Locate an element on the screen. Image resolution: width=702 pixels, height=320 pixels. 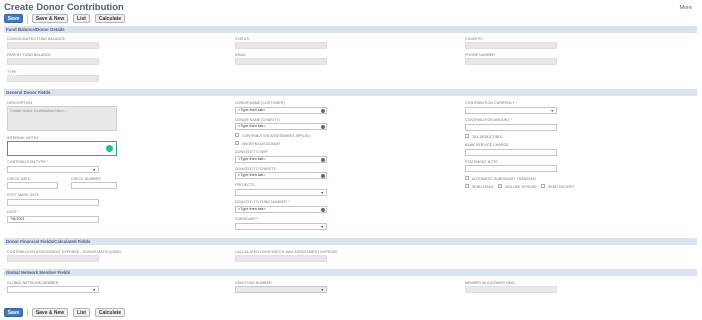
type-label: Type is located at coordinates (12, 72).